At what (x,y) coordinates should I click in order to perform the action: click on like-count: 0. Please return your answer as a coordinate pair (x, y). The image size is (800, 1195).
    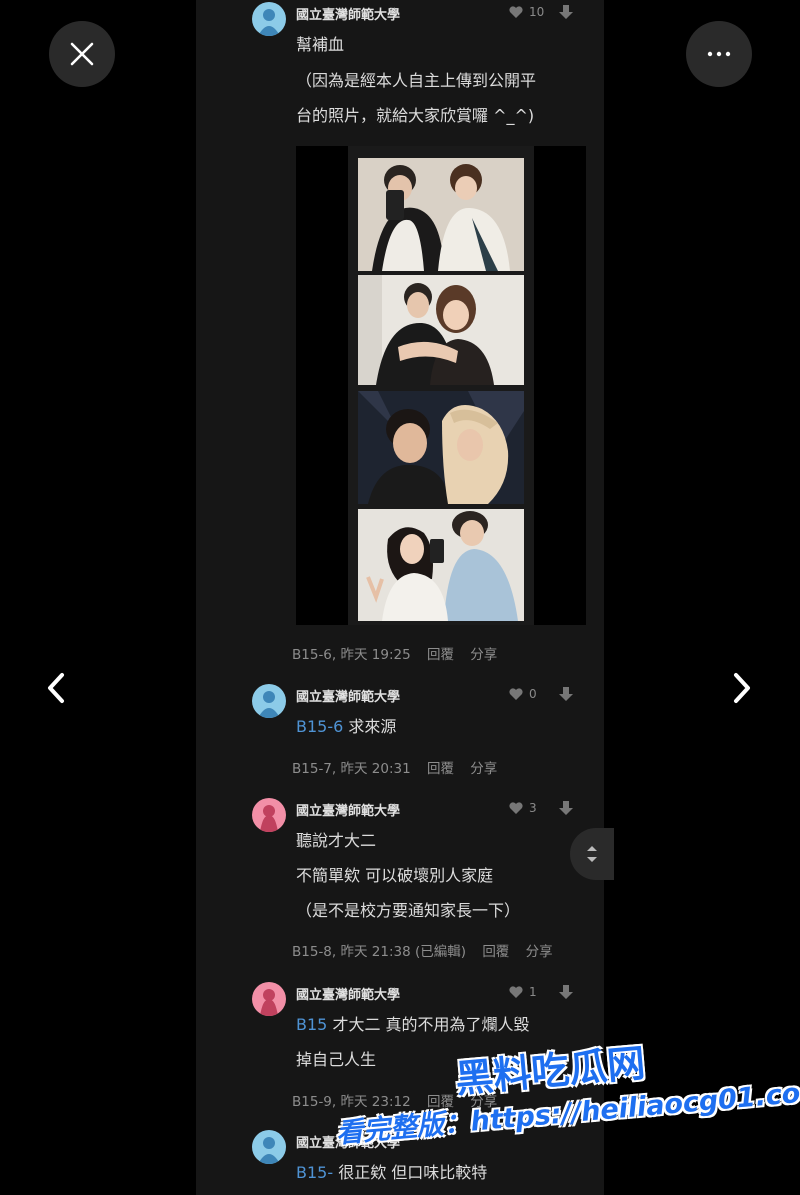
    Looking at the image, I should click on (533, 694).